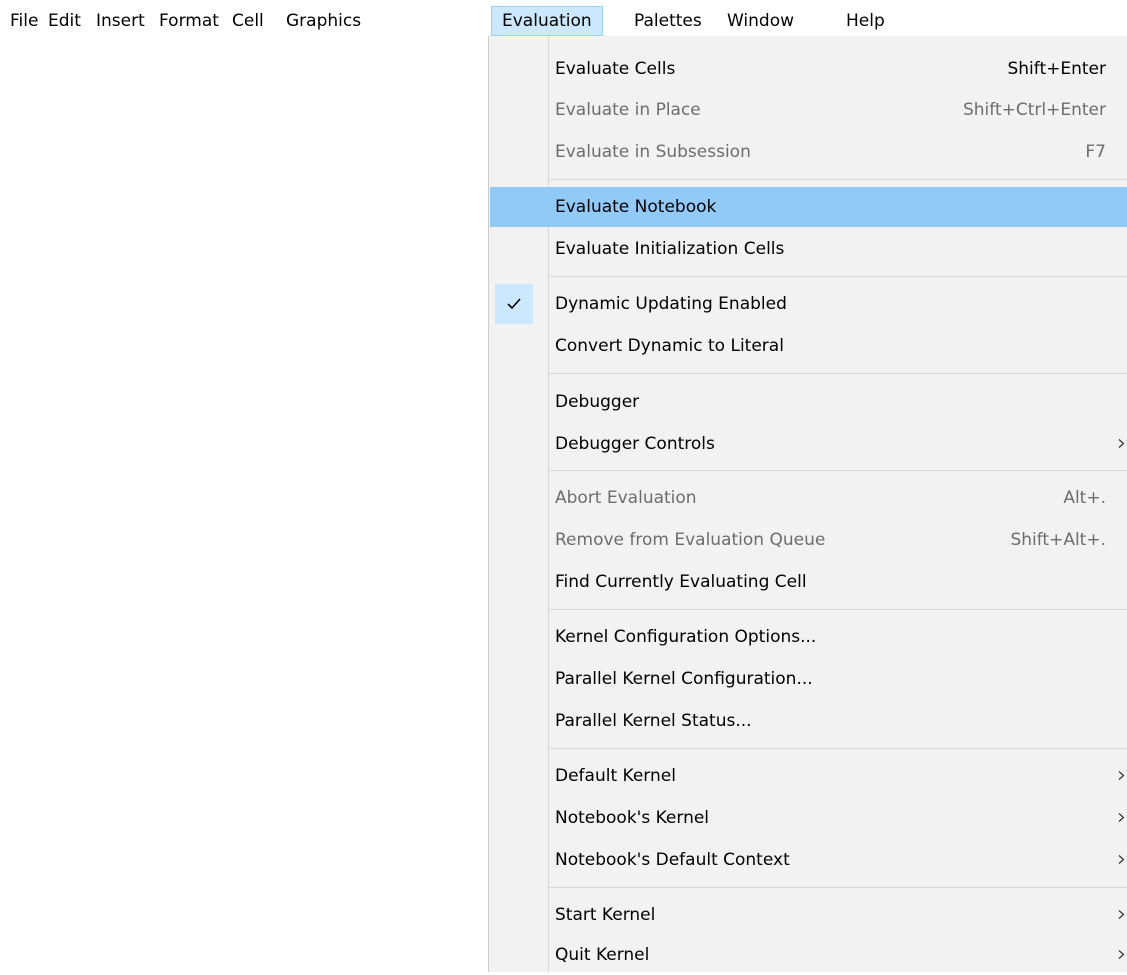  I want to click on menu-item-label: Debugger, so click(597, 402).